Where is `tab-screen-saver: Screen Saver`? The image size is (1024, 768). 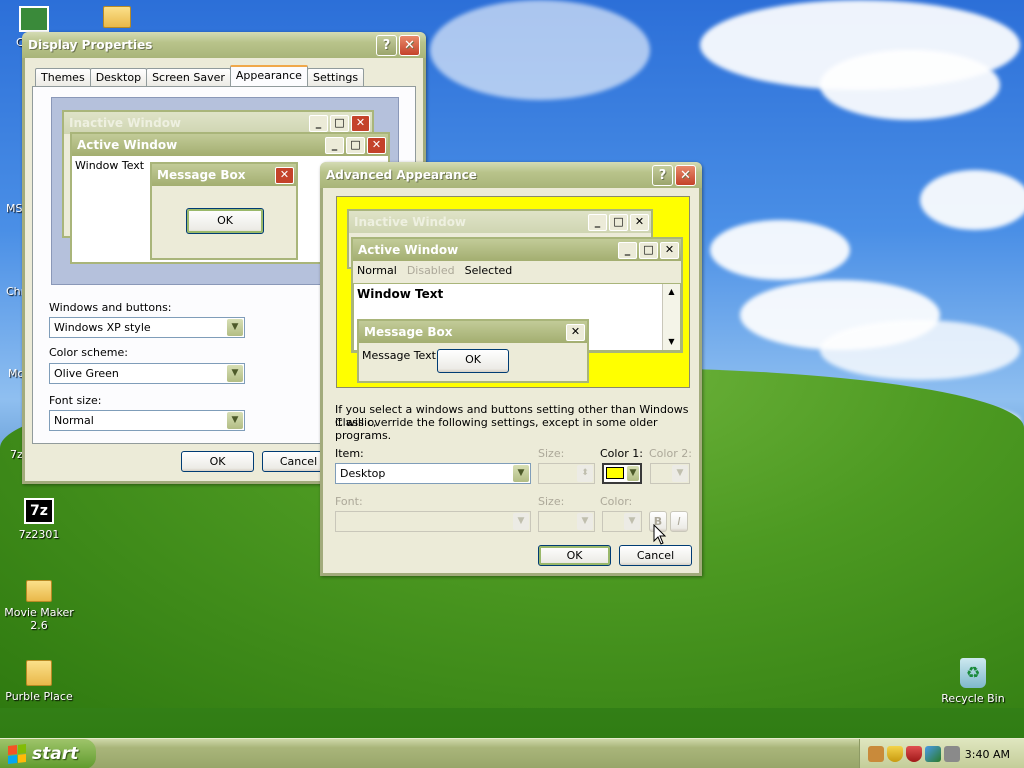 tab-screen-saver: Screen Saver is located at coordinates (188, 77).